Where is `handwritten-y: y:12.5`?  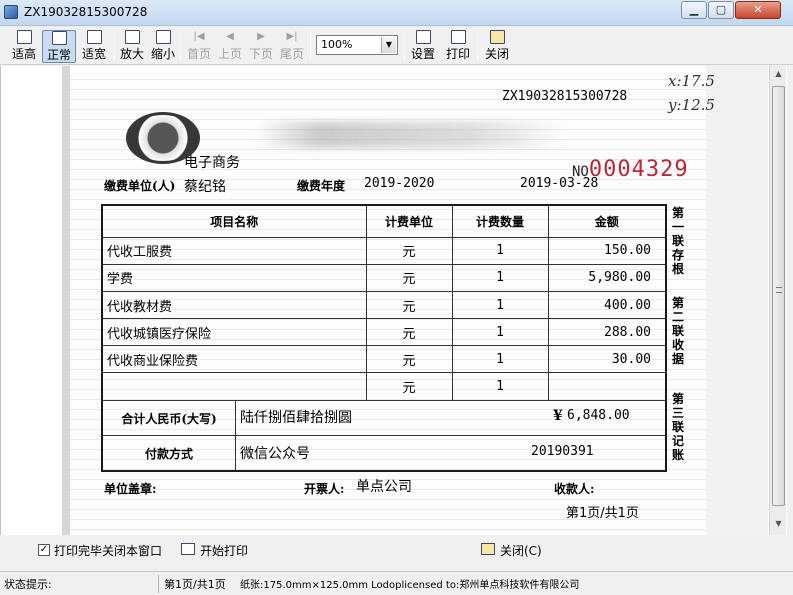
handwritten-y: y:12.5 is located at coordinates (691, 105).